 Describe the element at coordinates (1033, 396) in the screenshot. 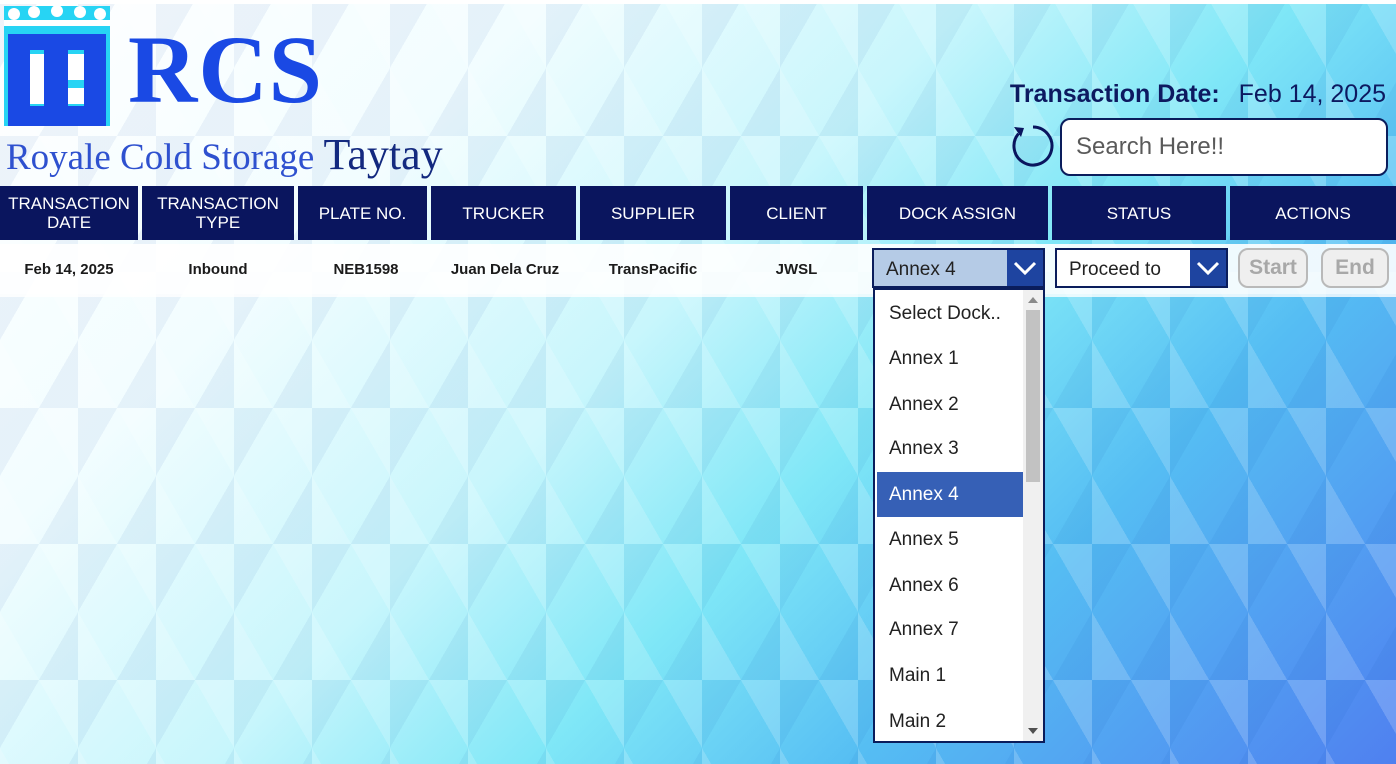

I see `scrollbar-thumb` at that location.